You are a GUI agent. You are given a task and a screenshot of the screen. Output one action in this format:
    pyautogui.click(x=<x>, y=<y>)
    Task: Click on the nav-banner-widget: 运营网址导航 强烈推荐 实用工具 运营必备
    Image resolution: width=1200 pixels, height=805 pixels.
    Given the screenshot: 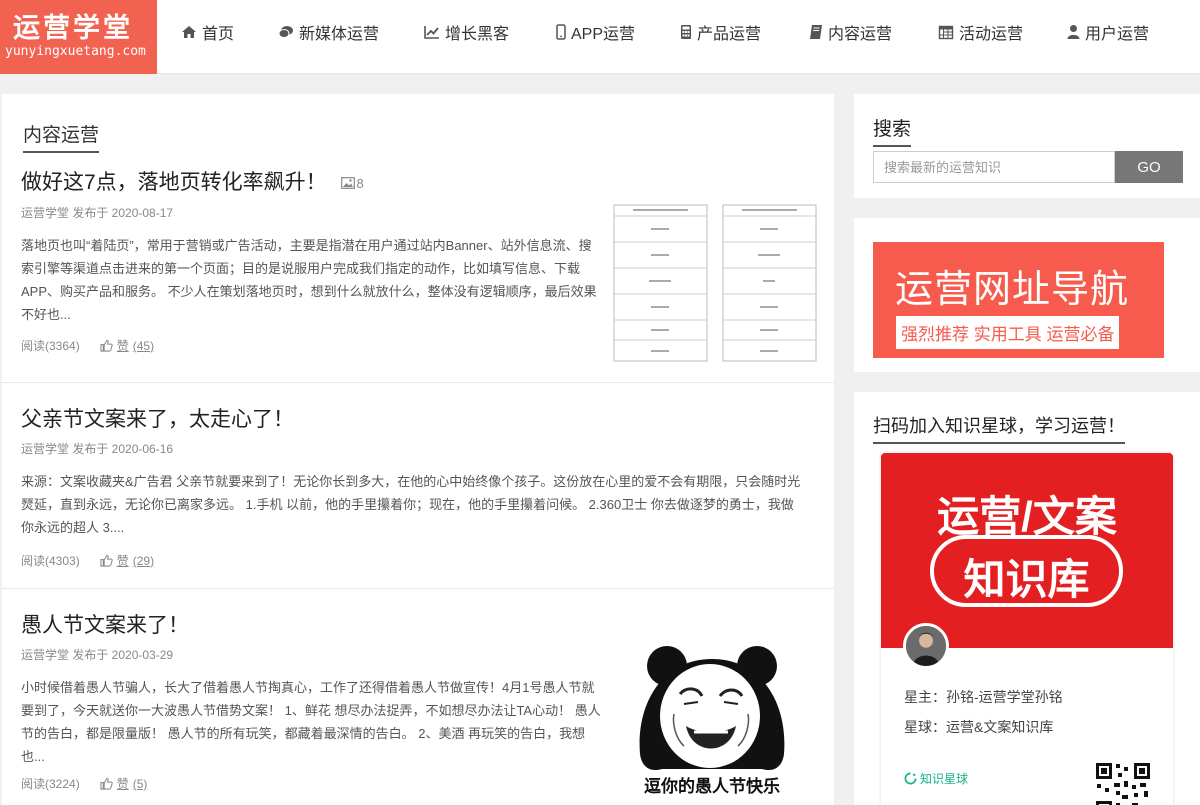 What is the action you would take?
    pyautogui.click(x=1027, y=295)
    